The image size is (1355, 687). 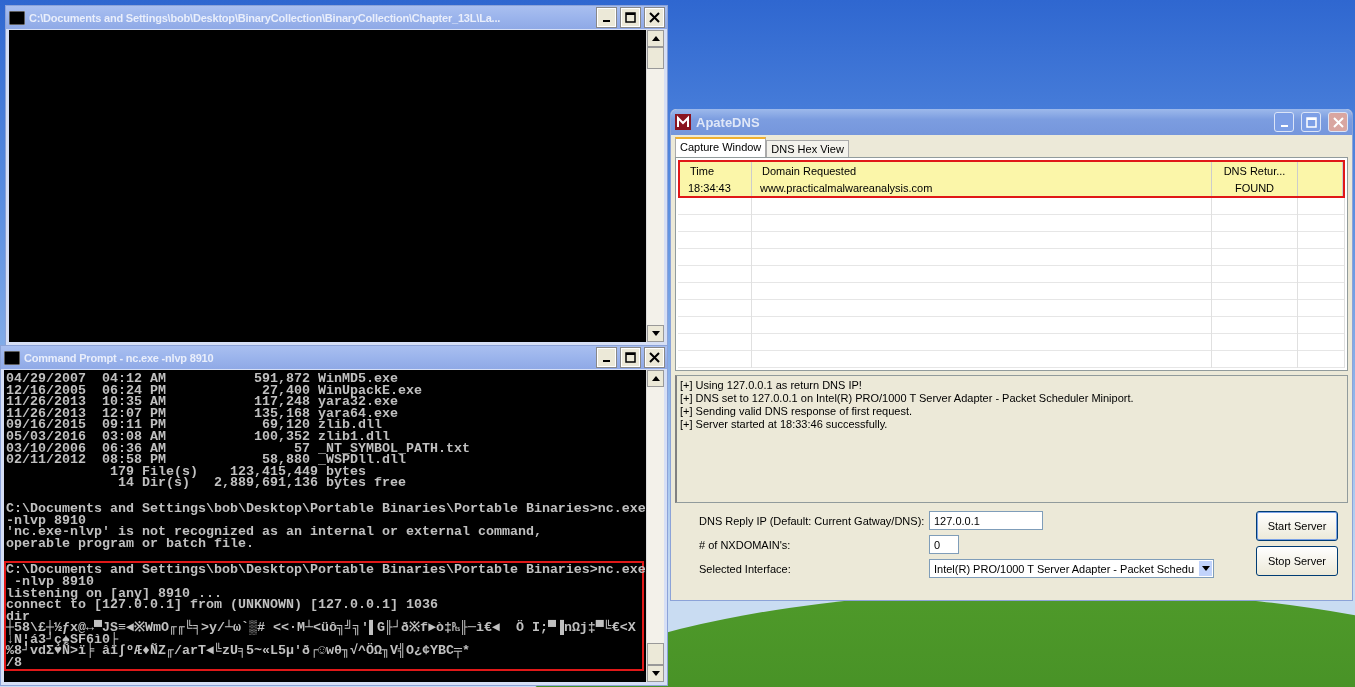 What do you see at coordinates (238, 448) in the screenshot?
I see `console-line: 03/10/2006 06:36 AM 57 _NT_SYMBOL_PATH.txt` at bounding box center [238, 448].